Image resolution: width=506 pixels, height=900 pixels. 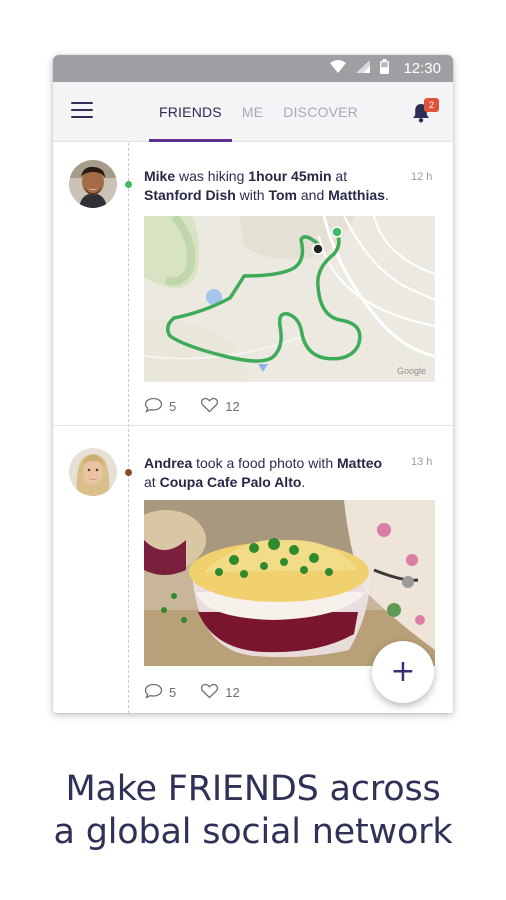 I want to click on post-text: was hiking, so click(x=212, y=176).